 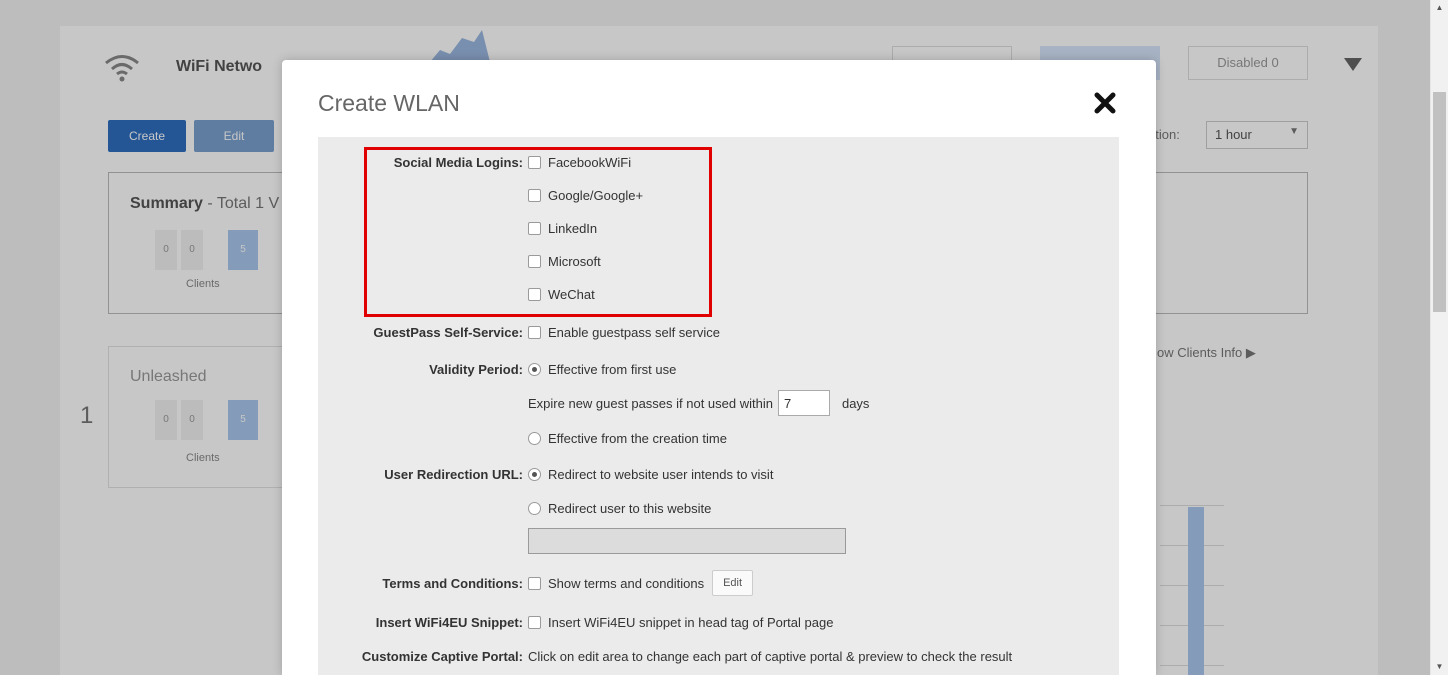 What do you see at coordinates (733, 583) in the screenshot?
I see `terms-edit-button: Edit` at bounding box center [733, 583].